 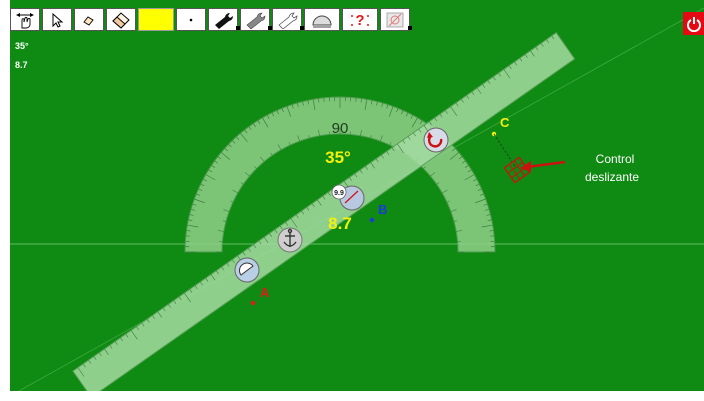 What do you see at coordinates (615, 159) in the screenshot?
I see `annotation-line-1: Control` at bounding box center [615, 159].